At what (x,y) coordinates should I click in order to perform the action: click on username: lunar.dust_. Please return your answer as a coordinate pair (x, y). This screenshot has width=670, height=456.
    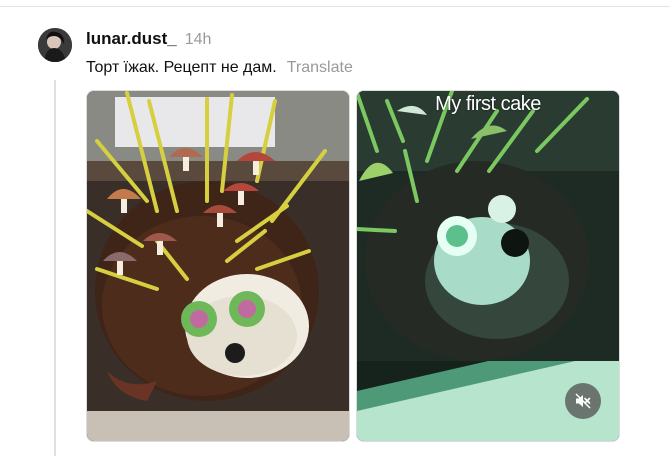
    Looking at the image, I should click on (131, 39).